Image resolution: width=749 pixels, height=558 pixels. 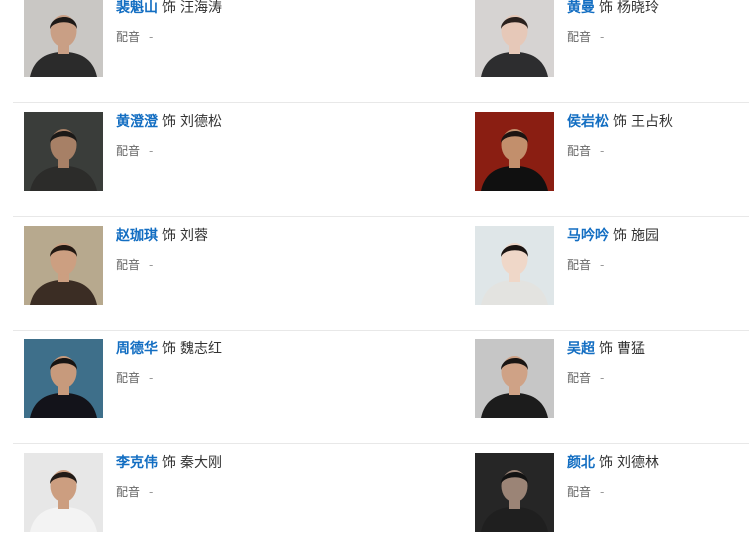 I want to click on role-name: 秦大刚, so click(x=201, y=463).